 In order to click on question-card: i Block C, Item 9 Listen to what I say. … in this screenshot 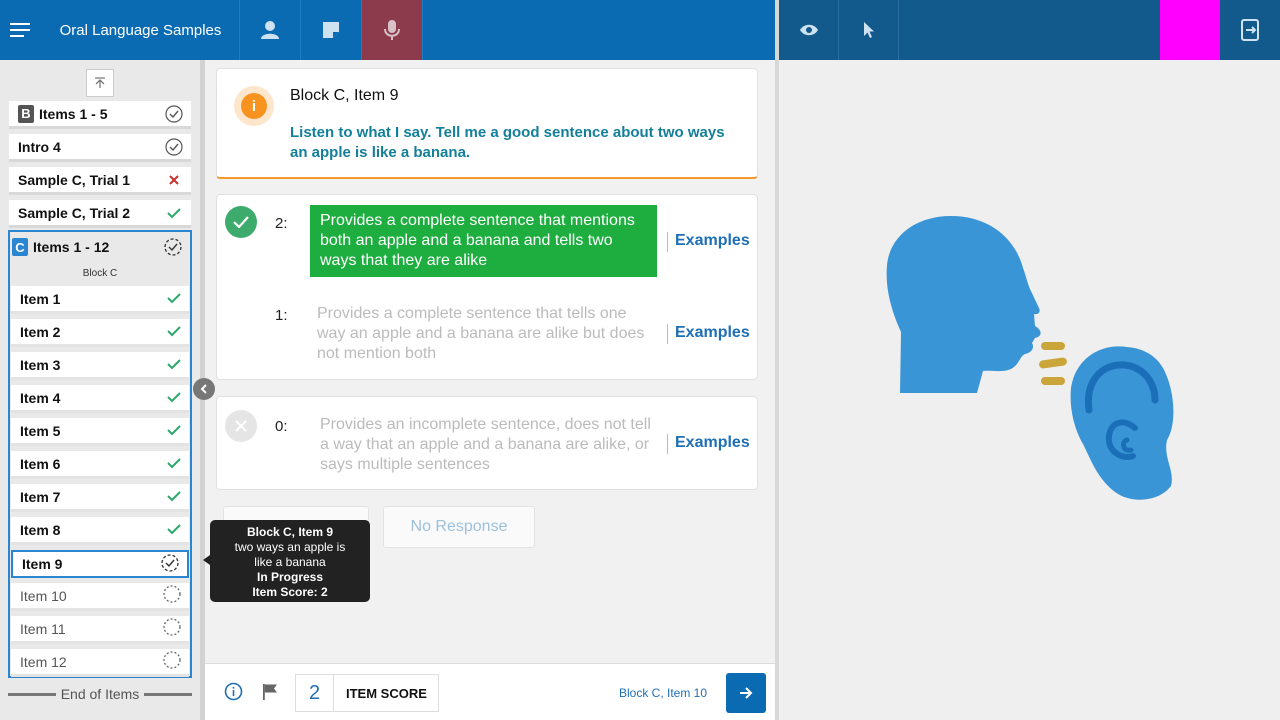, I will do `click(487, 123)`.